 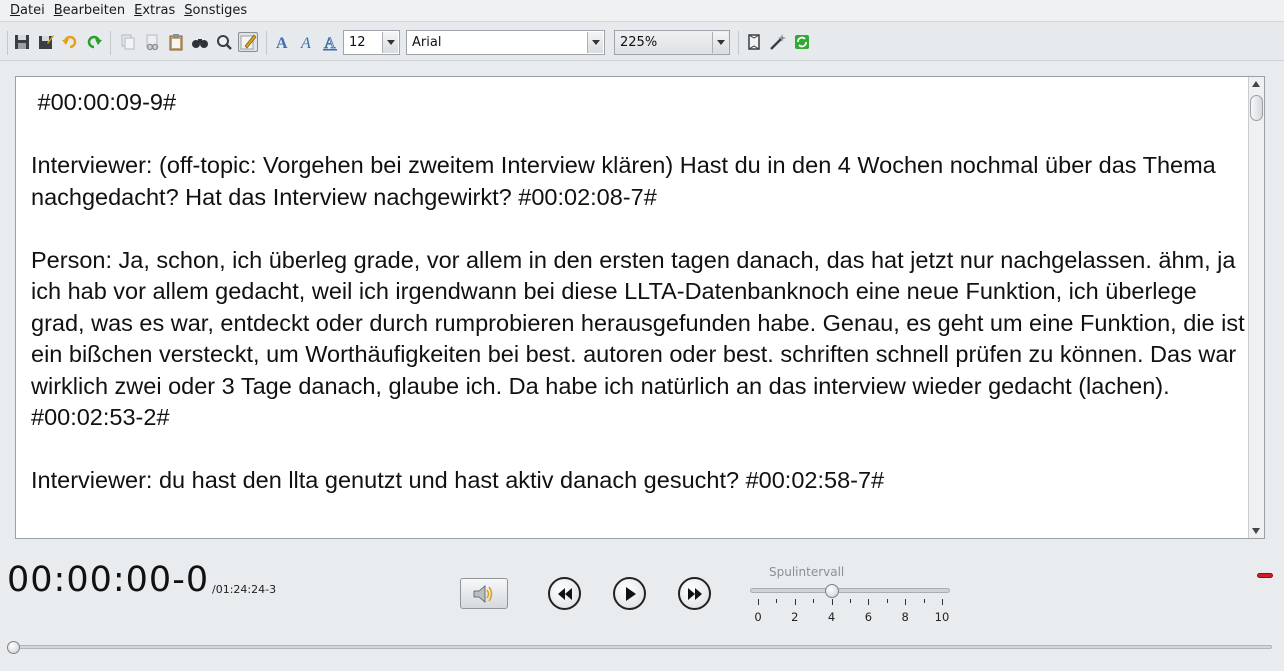 What do you see at coordinates (905, 617) in the screenshot?
I see `slider-tick-label: 8` at bounding box center [905, 617].